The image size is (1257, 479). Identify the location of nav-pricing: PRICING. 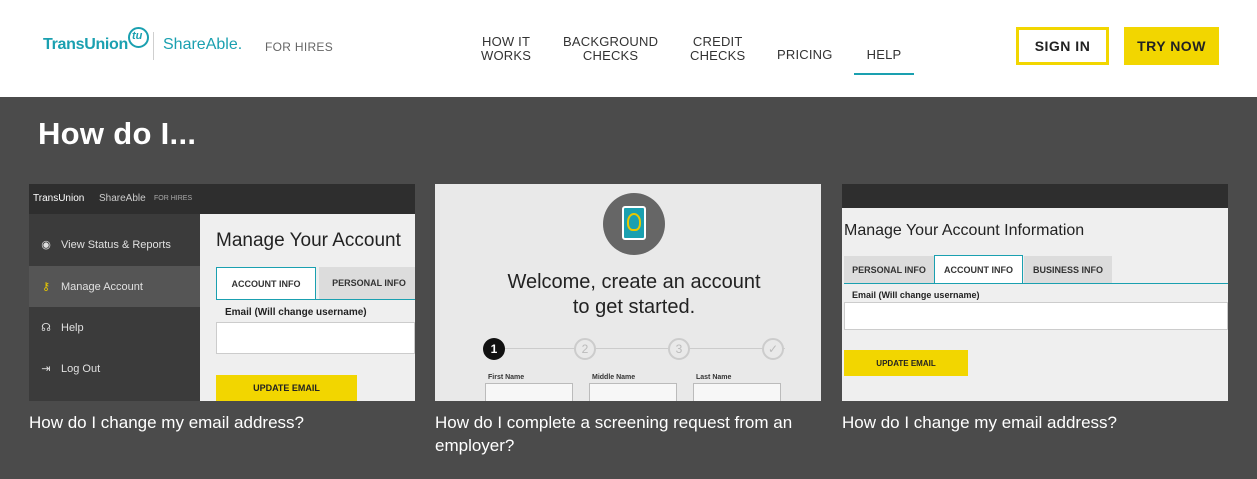
(805, 55).